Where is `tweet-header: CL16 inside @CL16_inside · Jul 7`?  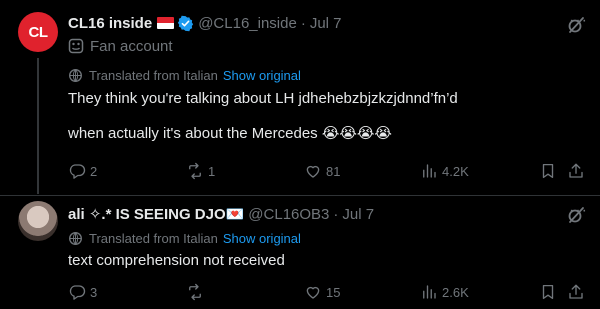
tweet-header: CL16 inside @CL16_inside · Jul 7 is located at coordinates (328, 23).